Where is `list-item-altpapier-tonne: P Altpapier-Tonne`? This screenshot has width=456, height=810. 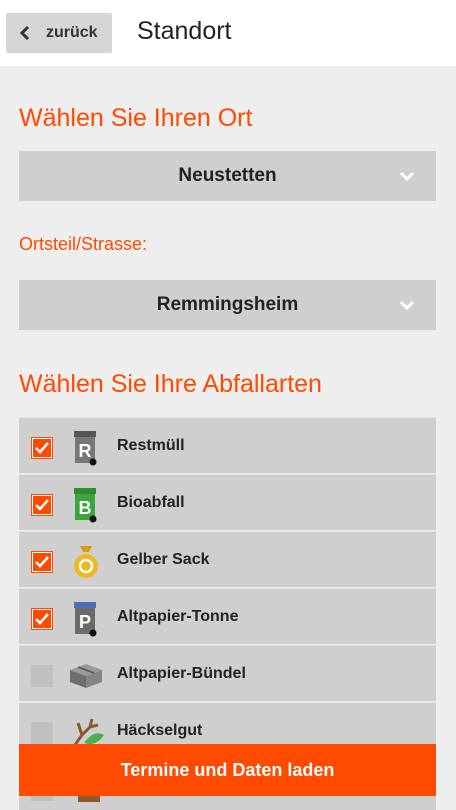
list-item-altpapier-tonne: P Altpapier-Tonne is located at coordinates (227, 616).